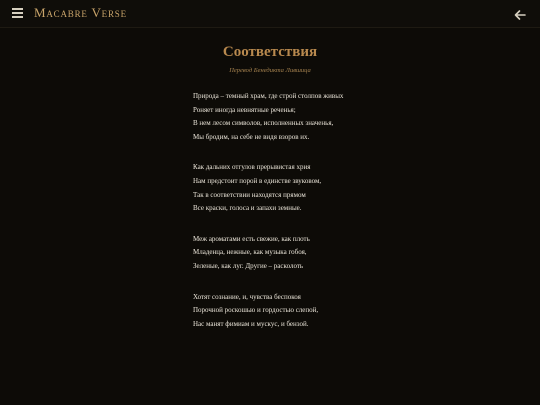 The image size is (540, 405). I want to click on poem-line: Хотят сознание, и, чувства беспокоя, so click(247, 296).